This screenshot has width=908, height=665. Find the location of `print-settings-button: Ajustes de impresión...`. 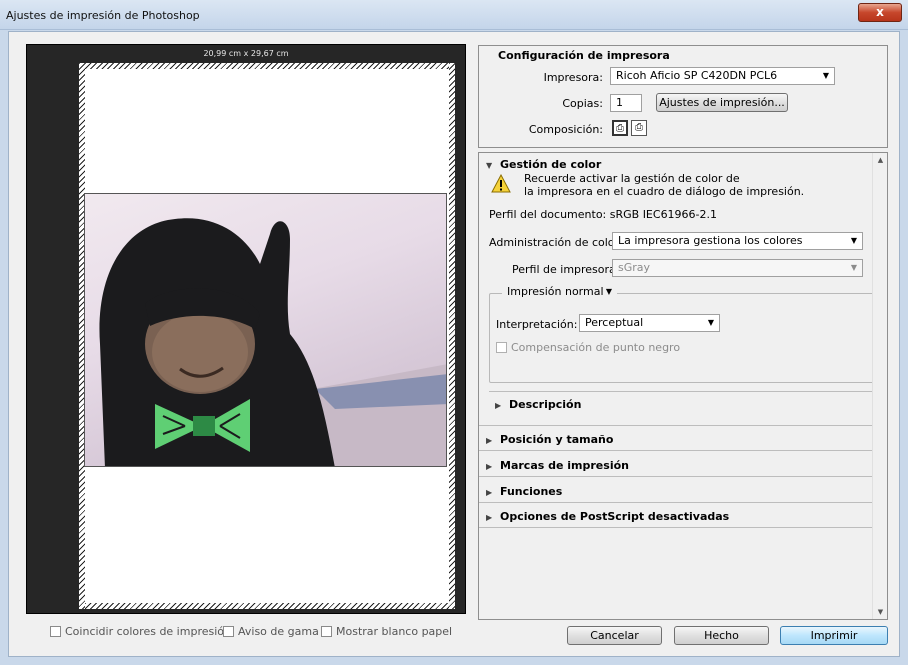

print-settings-button: Ajustes de impresión... is located at coordinates (722, 102).